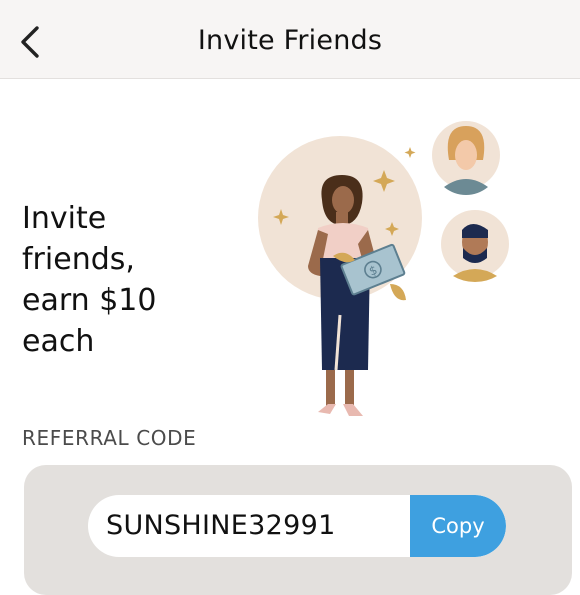 Image resolution: width=580 pixels, height=595 pixels. I want to click on promo-headline: Invite friends, earn $10 each, so click(122, 280).